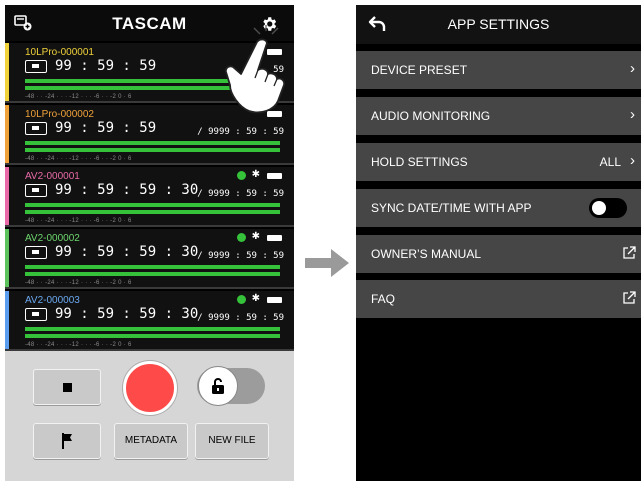 The width and height of the screenshot is (641, 481). I want to click on pointing-hand-icon, so click(255, 69).